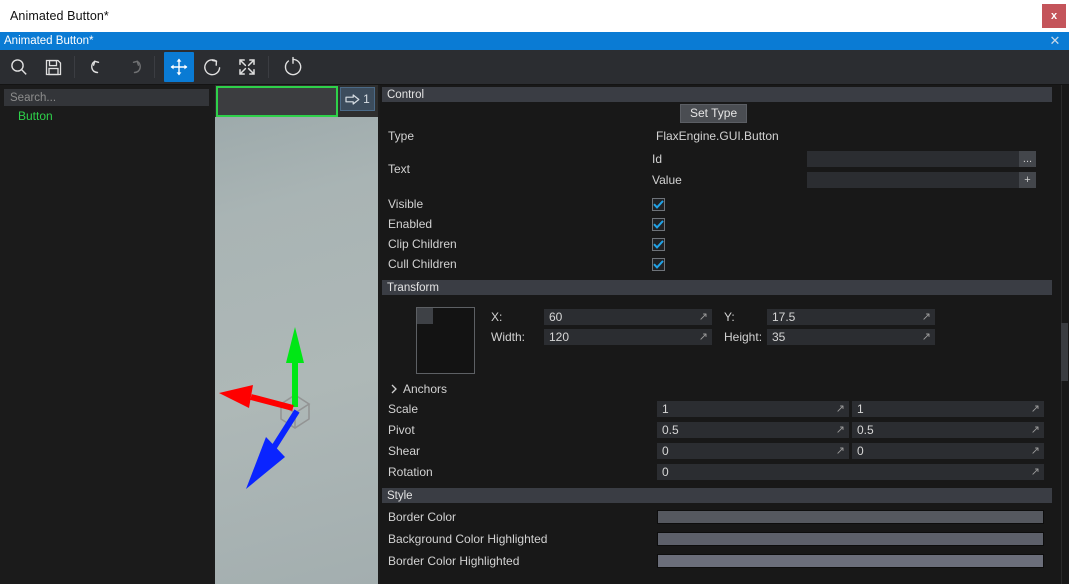 This screenshot has width=1069, height=584. Describe the element at coordinates (717, 94) in the screenshot. I see `section-header-control: Control` at that location.